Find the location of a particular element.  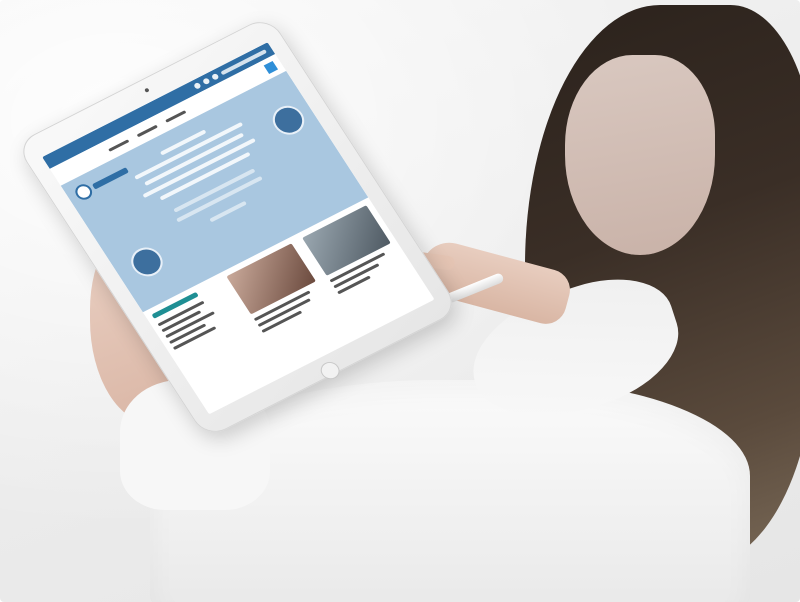

hero-text is located at coordinates (193, 159).